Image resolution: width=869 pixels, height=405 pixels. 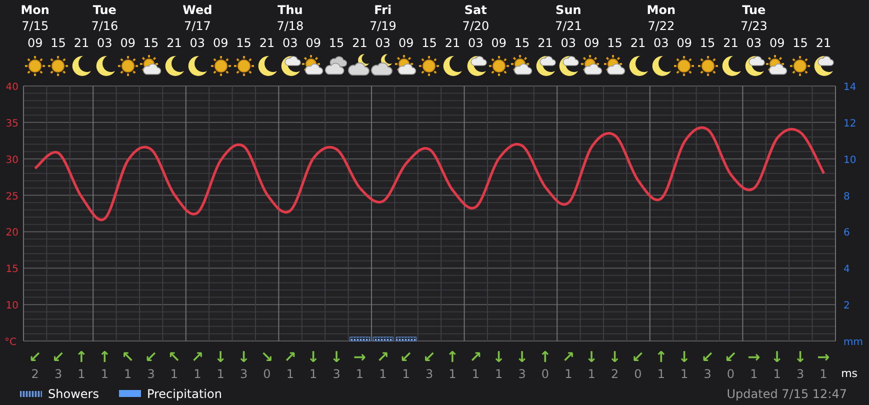 What do you see at coordinates (382, 25) in the screenshot?
I see `date-label: 7/19` at bounding box center [382, 25].